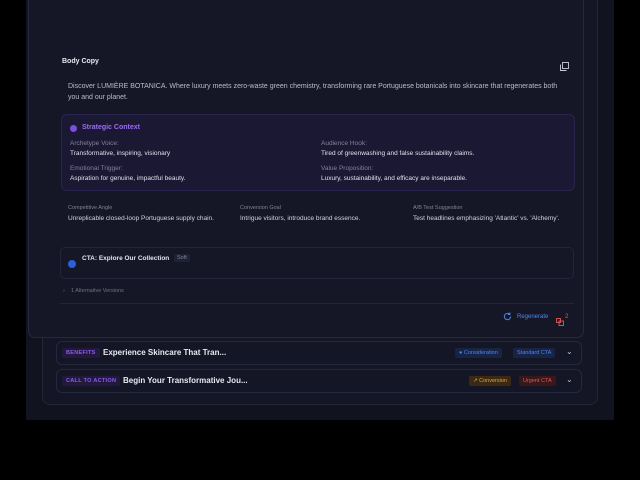 The width and height of the screenshot is (640, 480). I want to click on ab-test-label: A/B Test Suggestion, so click(438, 208).